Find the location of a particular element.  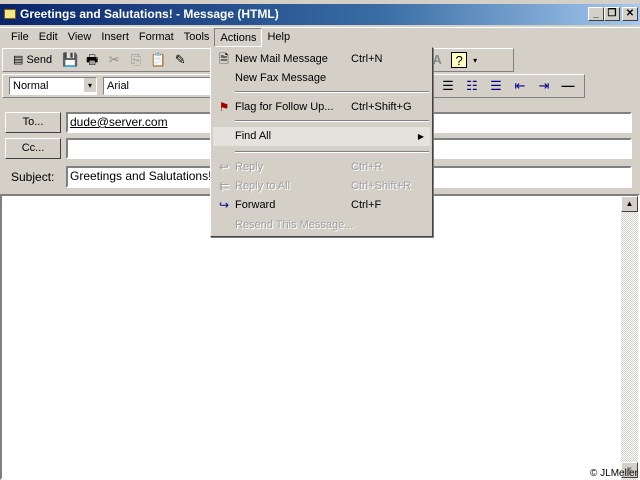

item-label: Reply to All is located at coordinates (263, 186).